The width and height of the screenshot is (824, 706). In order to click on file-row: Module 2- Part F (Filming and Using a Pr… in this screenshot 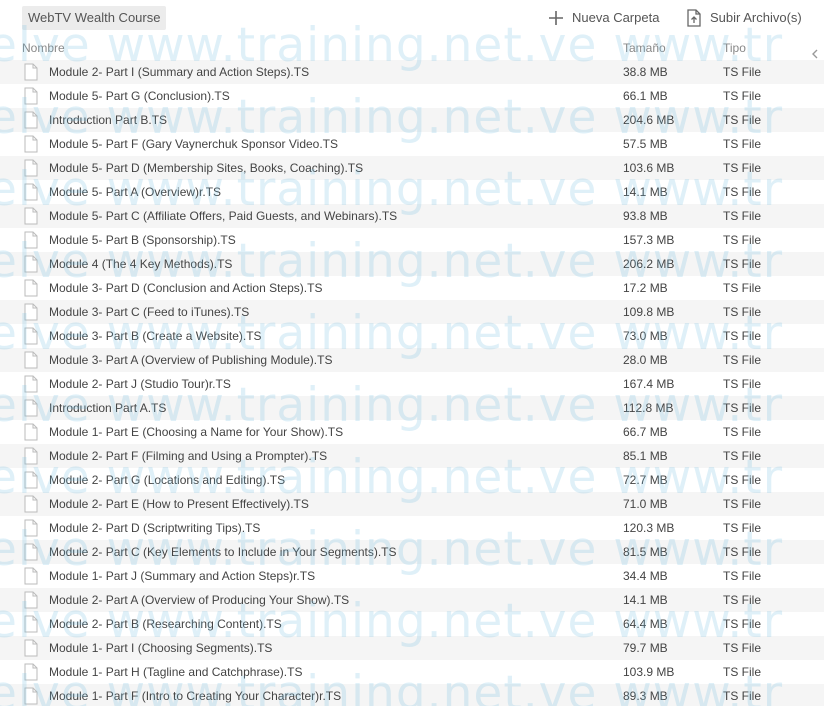, I will do `click(412, 456)`.